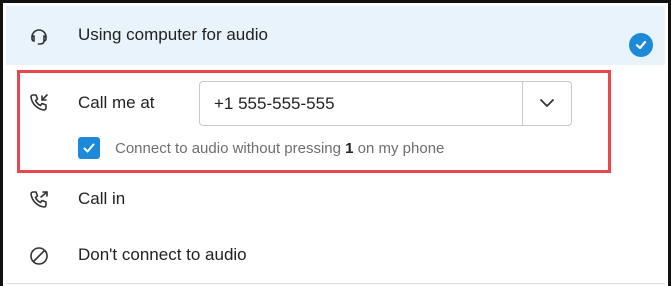 The image size is (671, 286). What do you see at coordinates (39, 36) in the screenshot?
I see `headset-icon` at bounding box center [39, 36].